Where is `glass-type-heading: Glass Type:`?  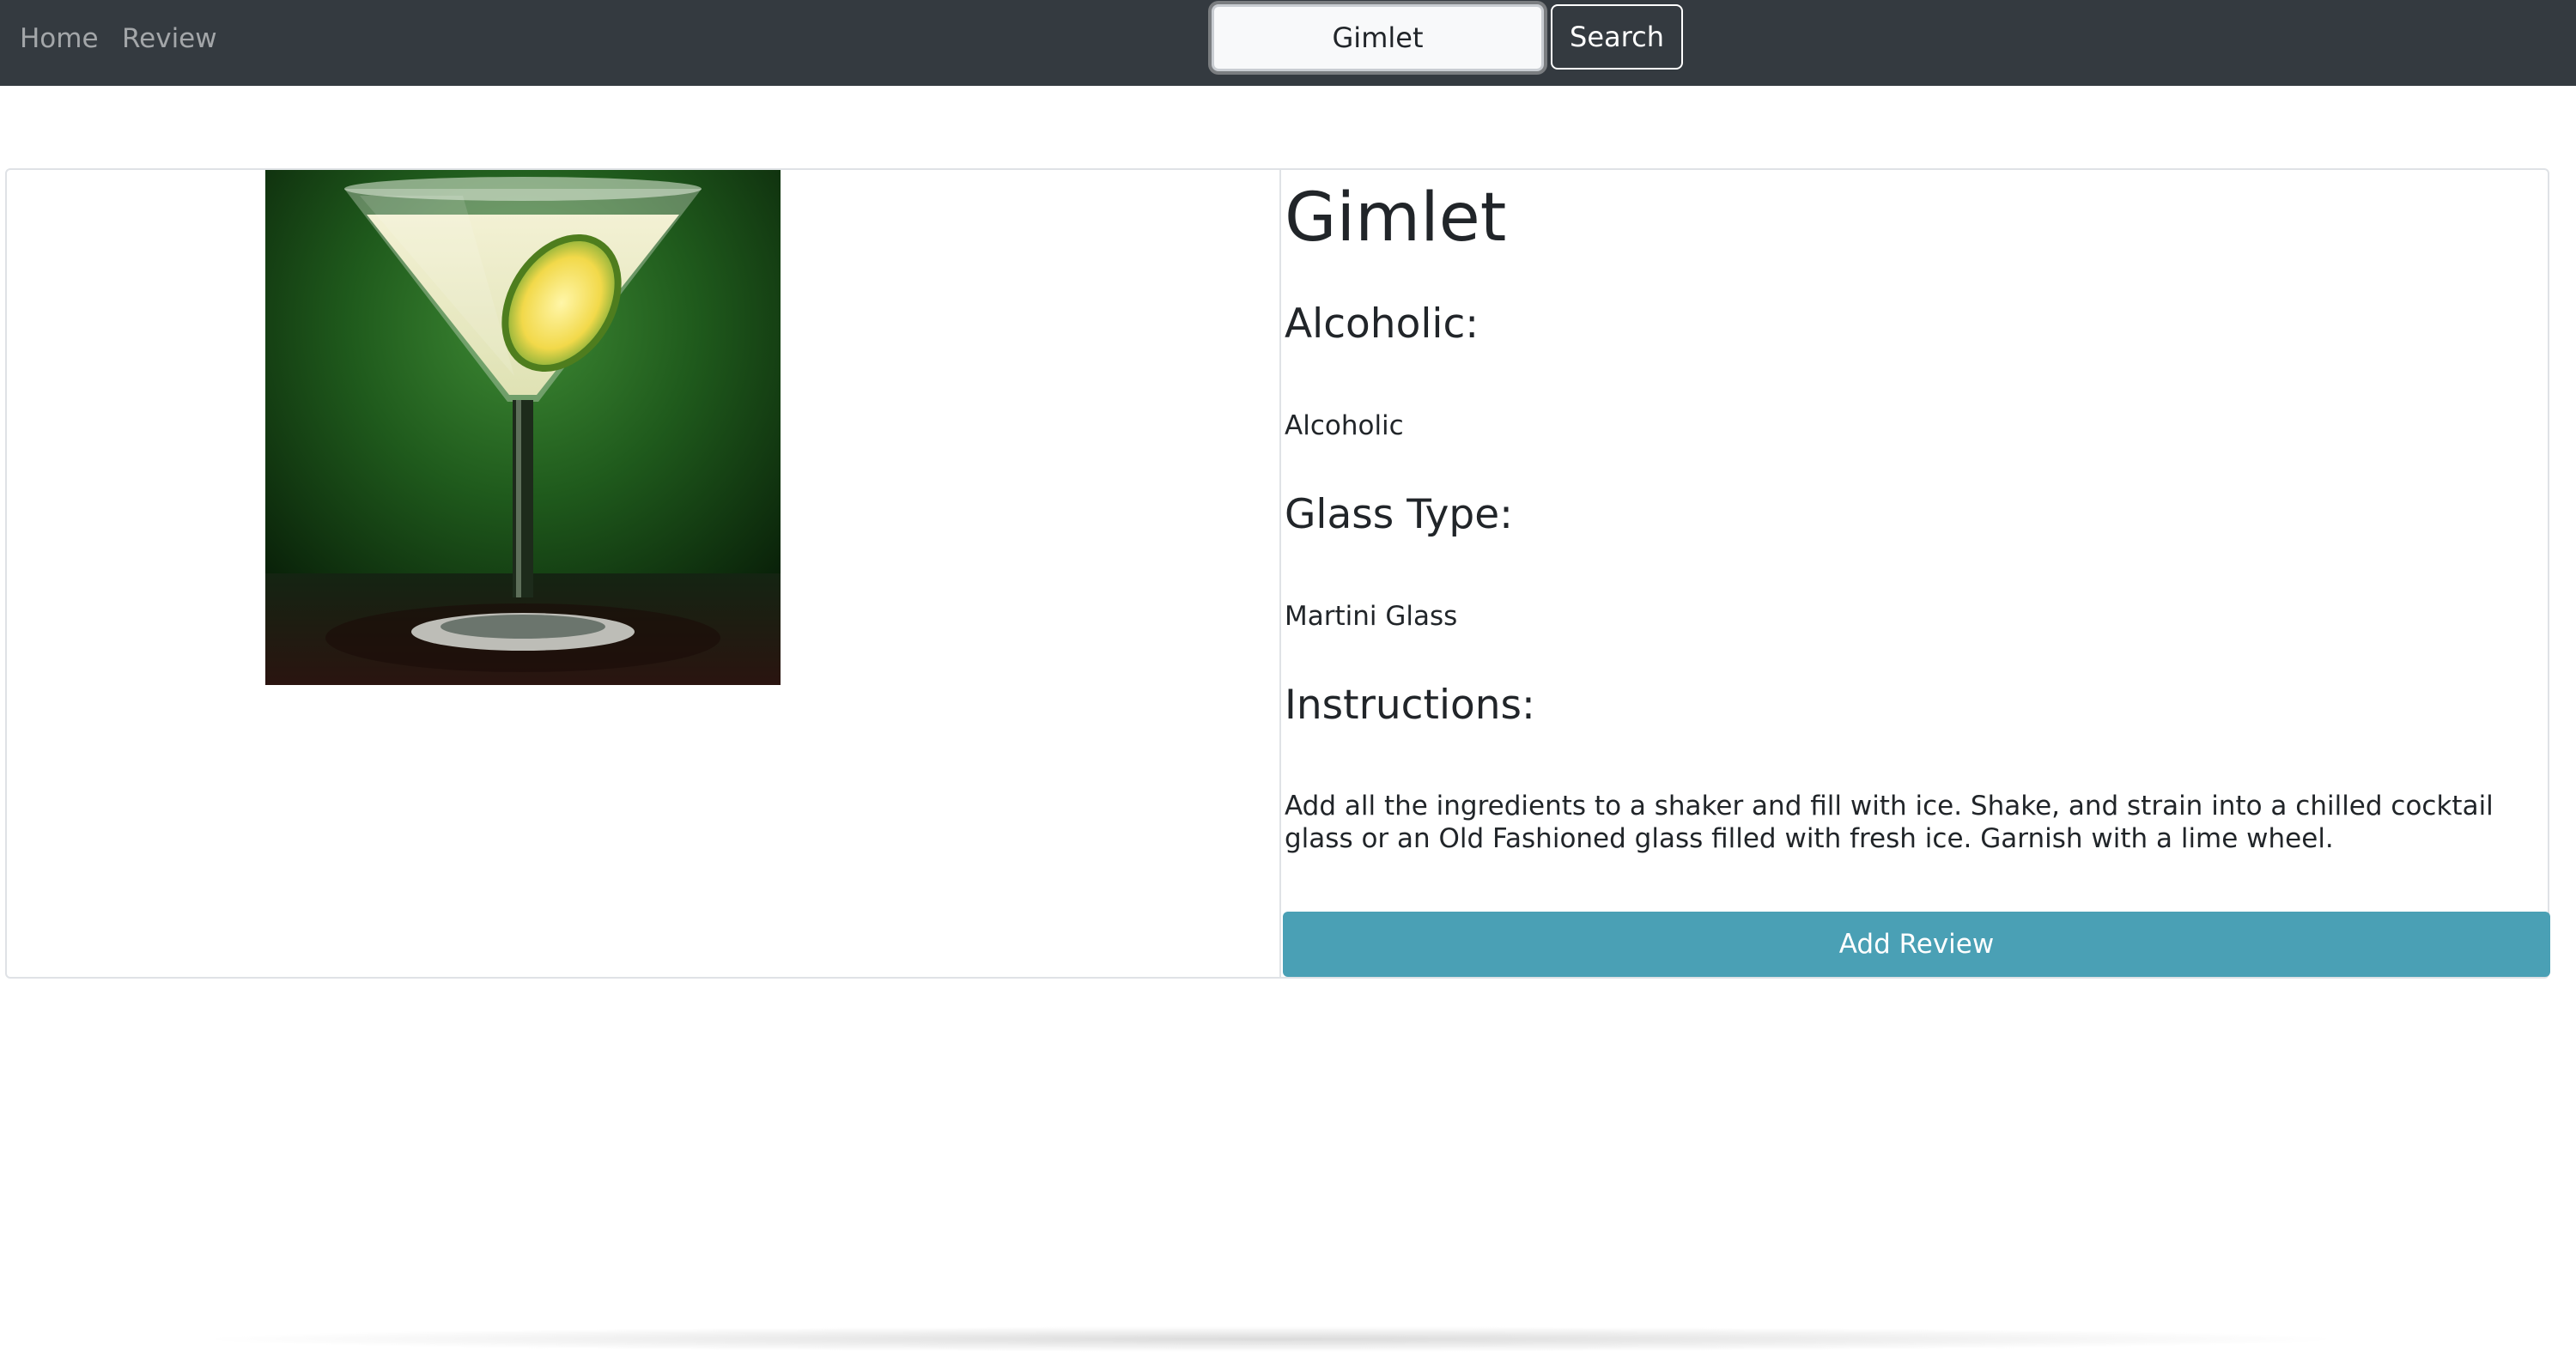 glass-type-heading: Glass Type: is located at coordinates (1399, 514).